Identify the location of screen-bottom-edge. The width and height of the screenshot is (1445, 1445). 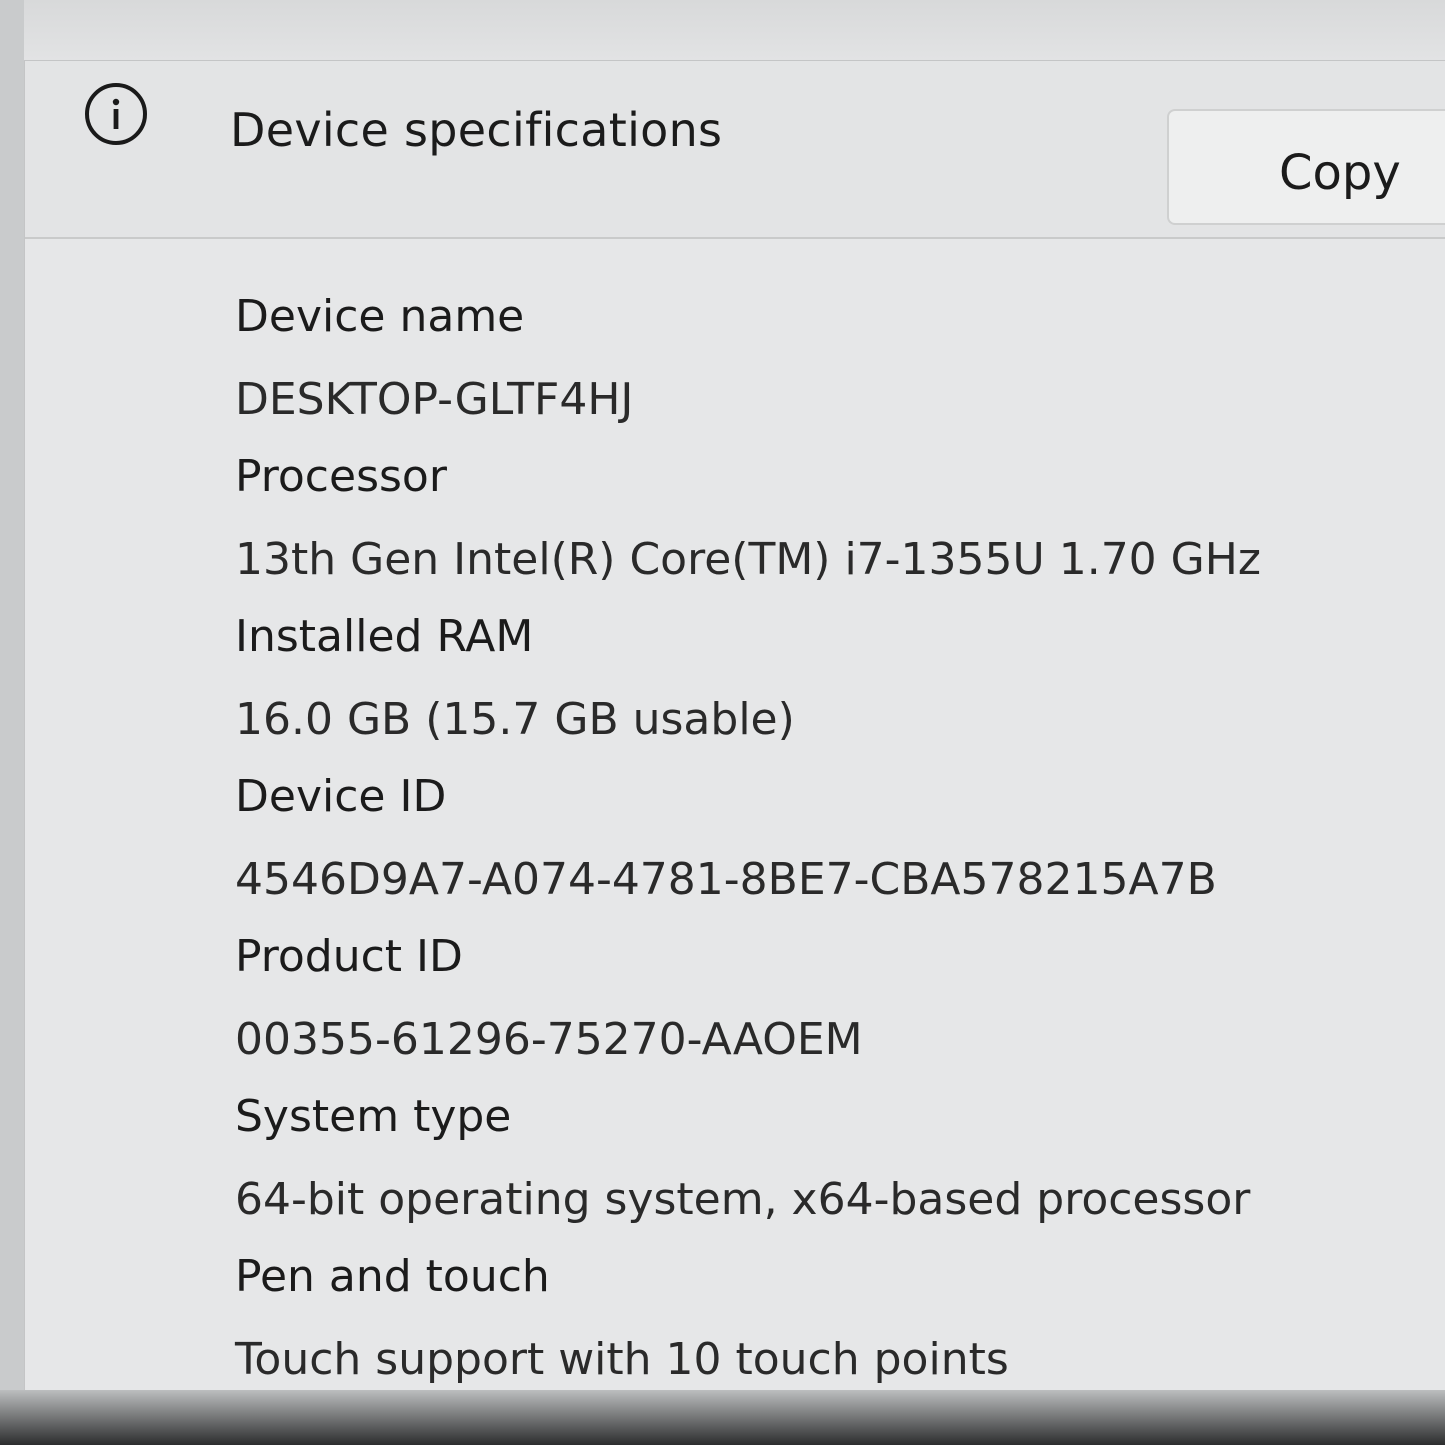
(722, 1417).